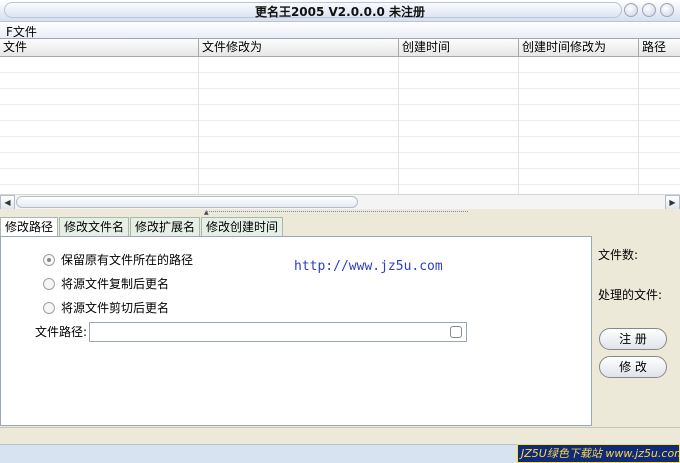 The height and width of the screenshot is (463, 680). Describe the element at coordinates (659, 48) in the screenshot. I see `column-header-path: 路径` at that location.